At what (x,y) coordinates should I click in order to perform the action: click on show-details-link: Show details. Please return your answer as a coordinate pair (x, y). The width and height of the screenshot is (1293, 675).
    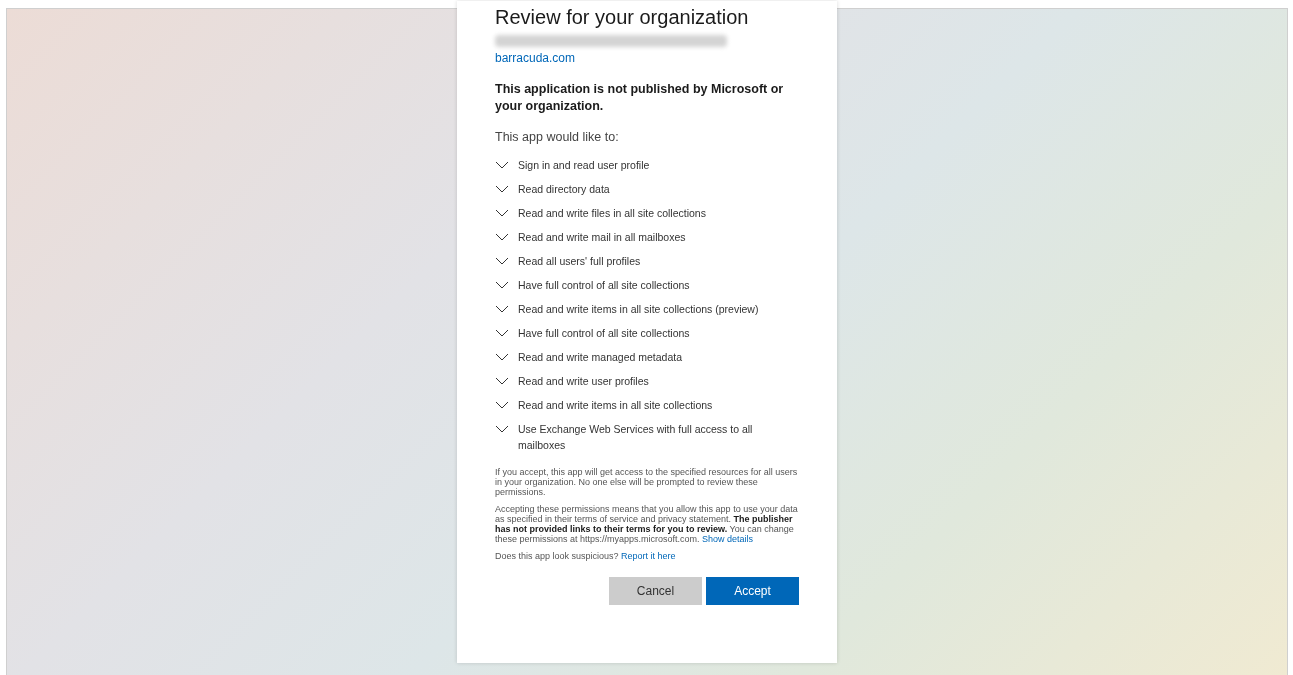
    Looking at the image, I should click on (728, 538).